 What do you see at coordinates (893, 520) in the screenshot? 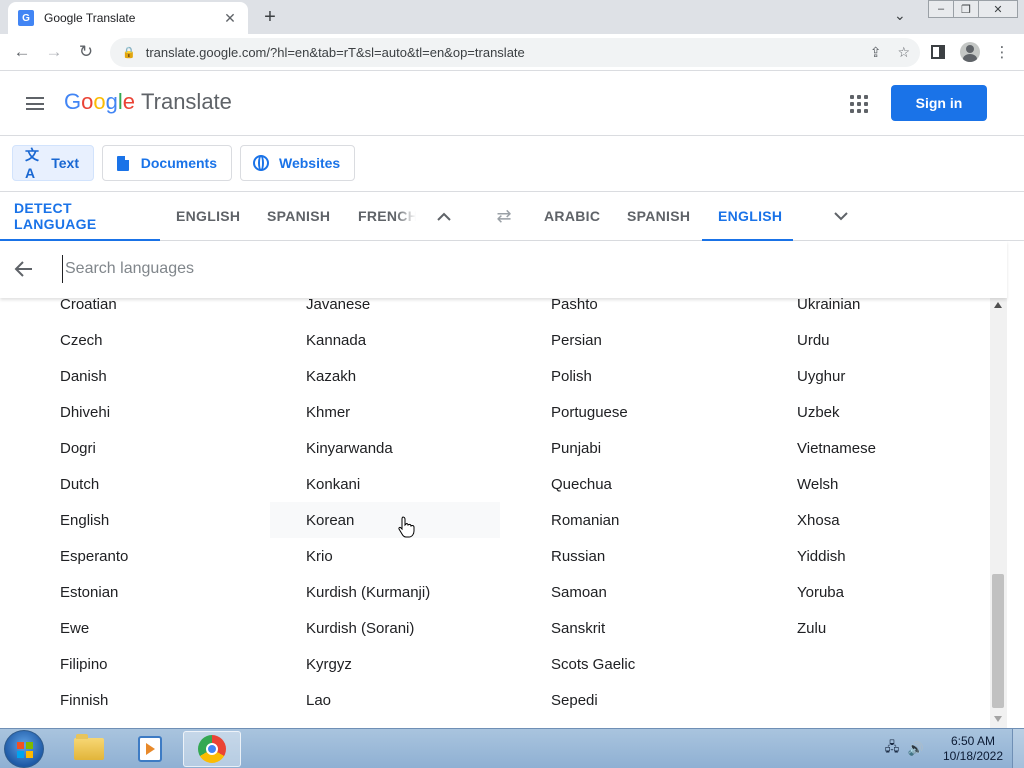
I see `language-option: Xhosa` at bounding box center [893, 520].